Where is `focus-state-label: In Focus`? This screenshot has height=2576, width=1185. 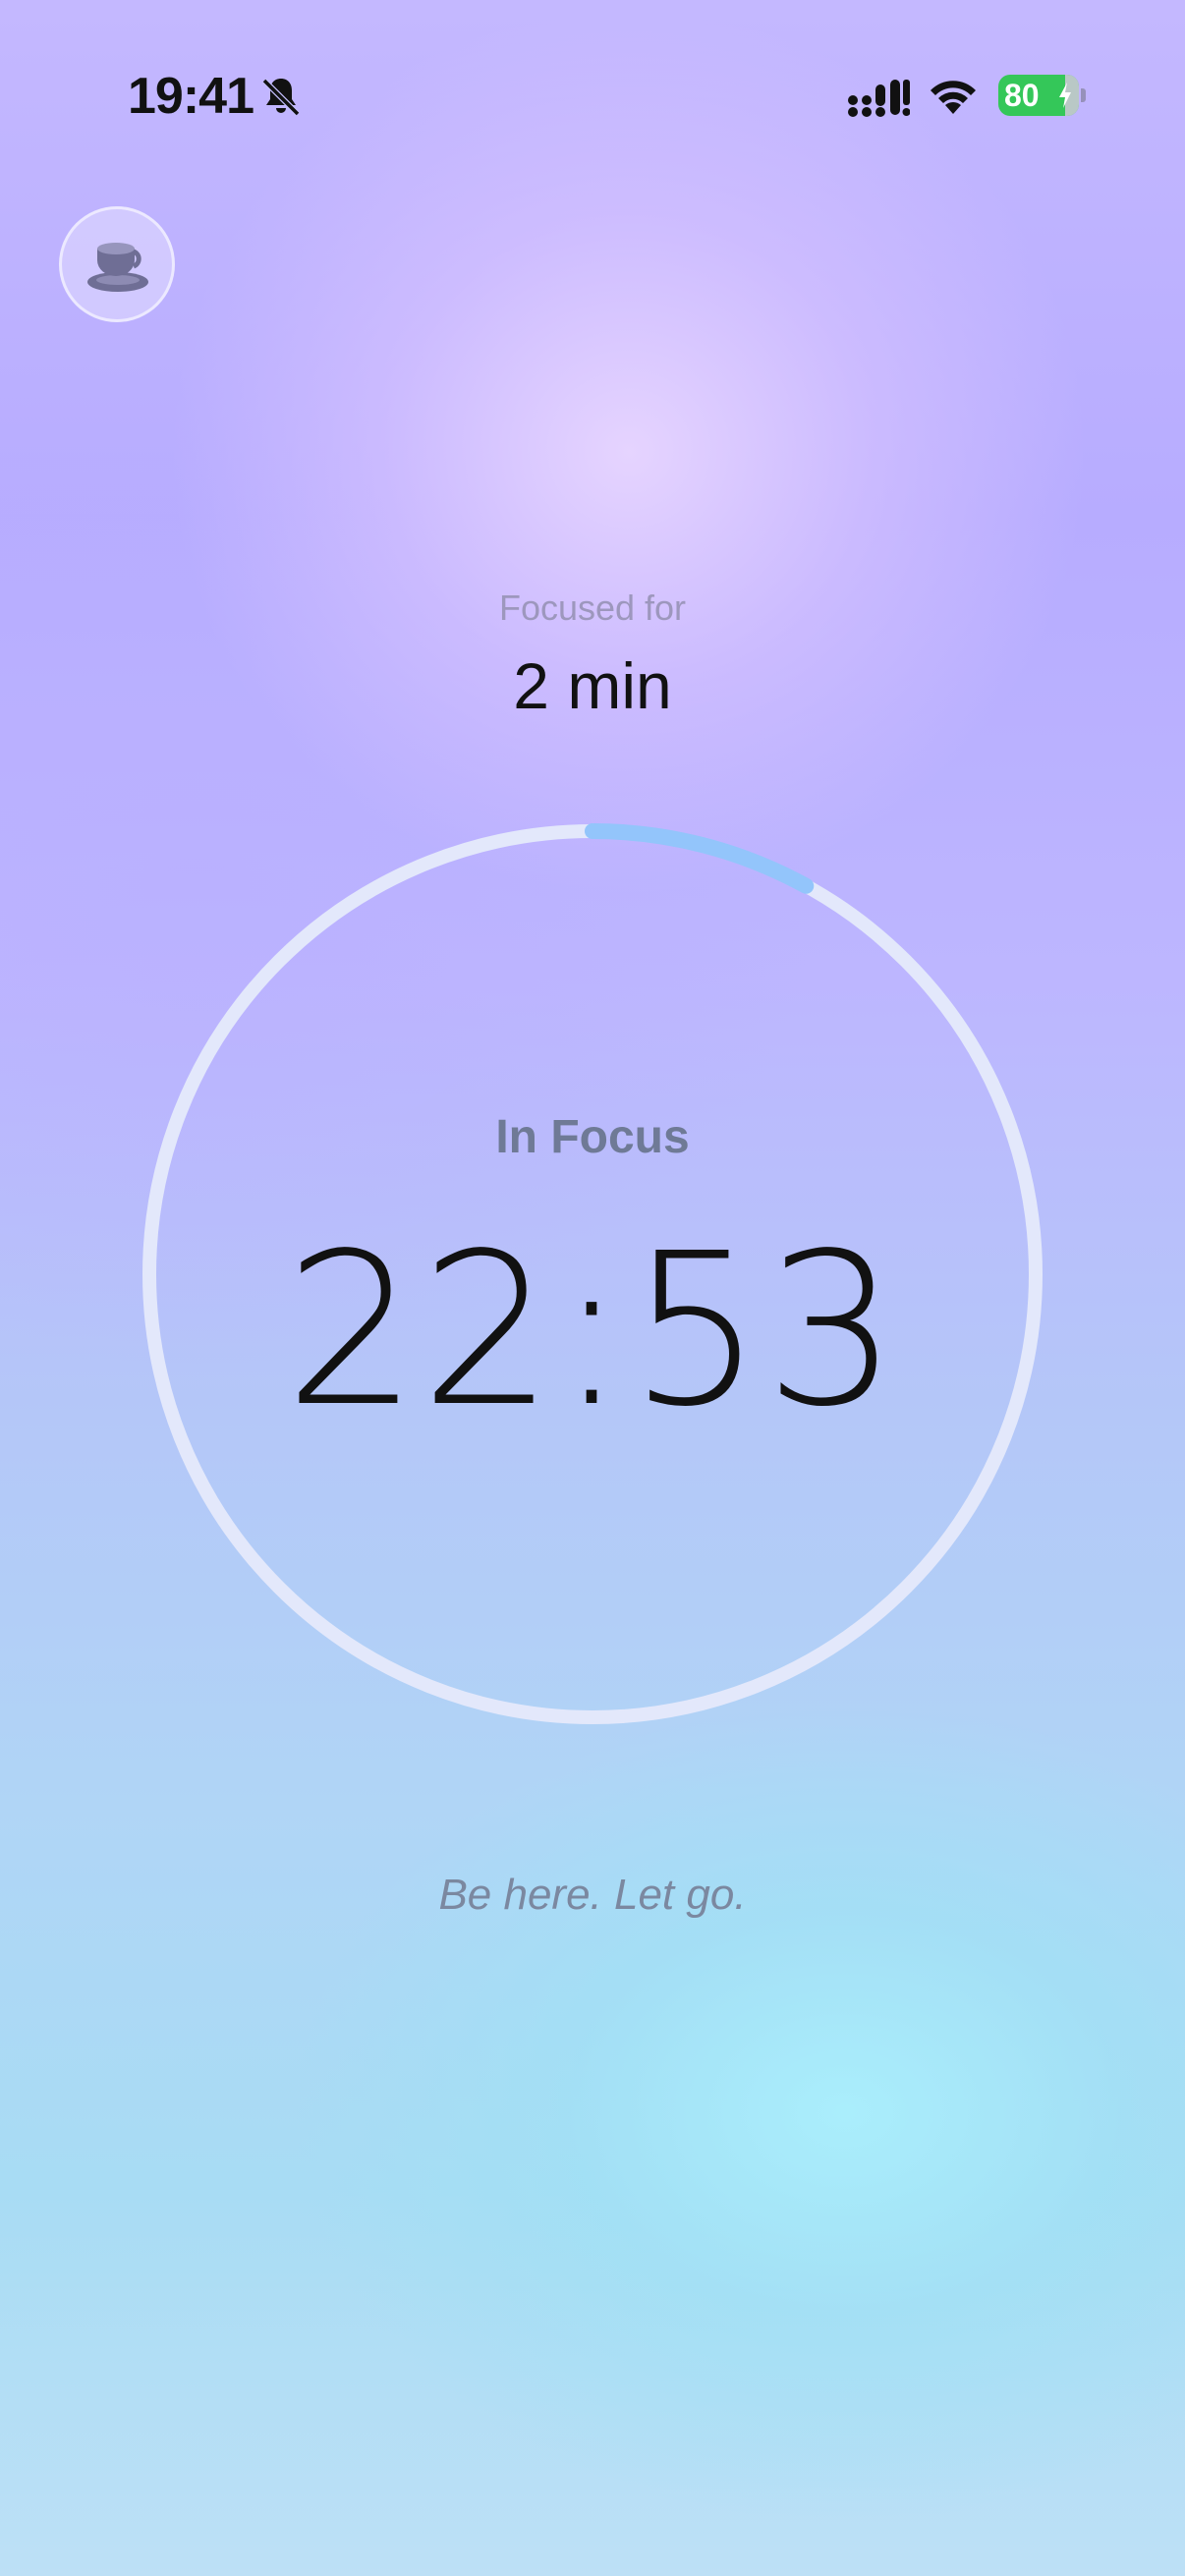
focus-state-label: In Focus is located at coordinates (592, 1137).